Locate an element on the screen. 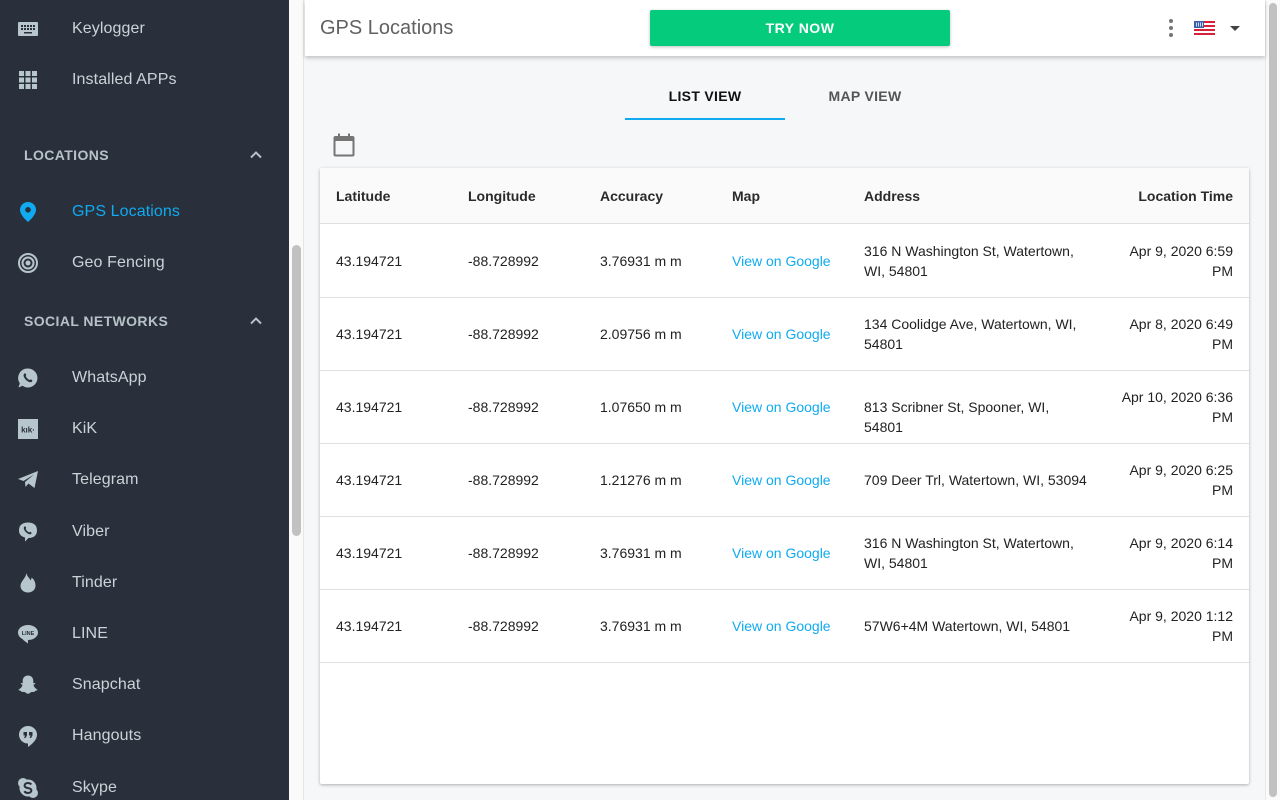 The height and width of the screenshot is (800, 1280). tab-list-view: LIST VIEW is located at coordinates (705, 96).